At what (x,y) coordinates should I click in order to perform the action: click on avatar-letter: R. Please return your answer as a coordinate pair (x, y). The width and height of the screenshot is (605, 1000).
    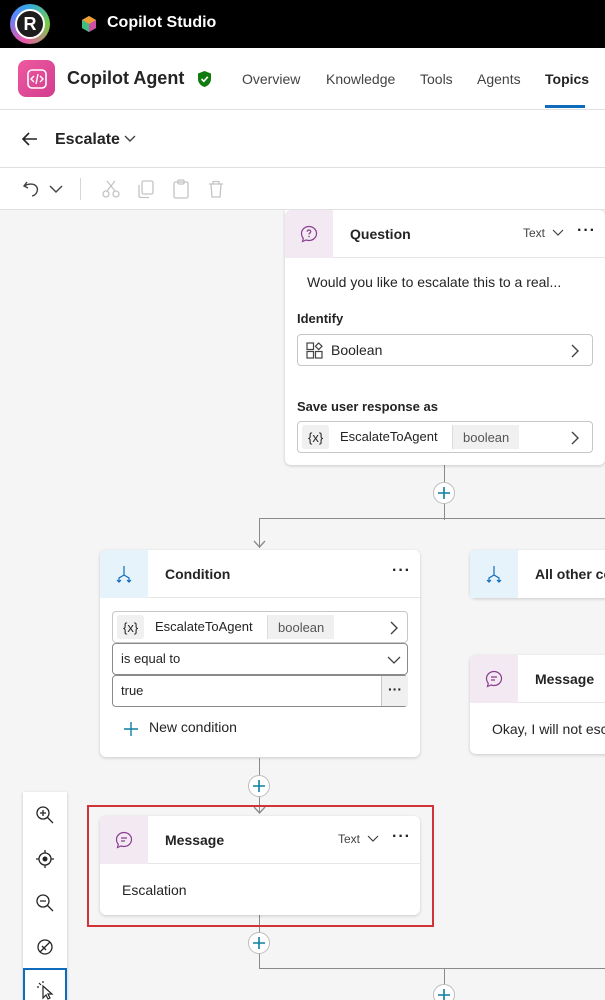
    Looking at the image, I should click on (30, 24).